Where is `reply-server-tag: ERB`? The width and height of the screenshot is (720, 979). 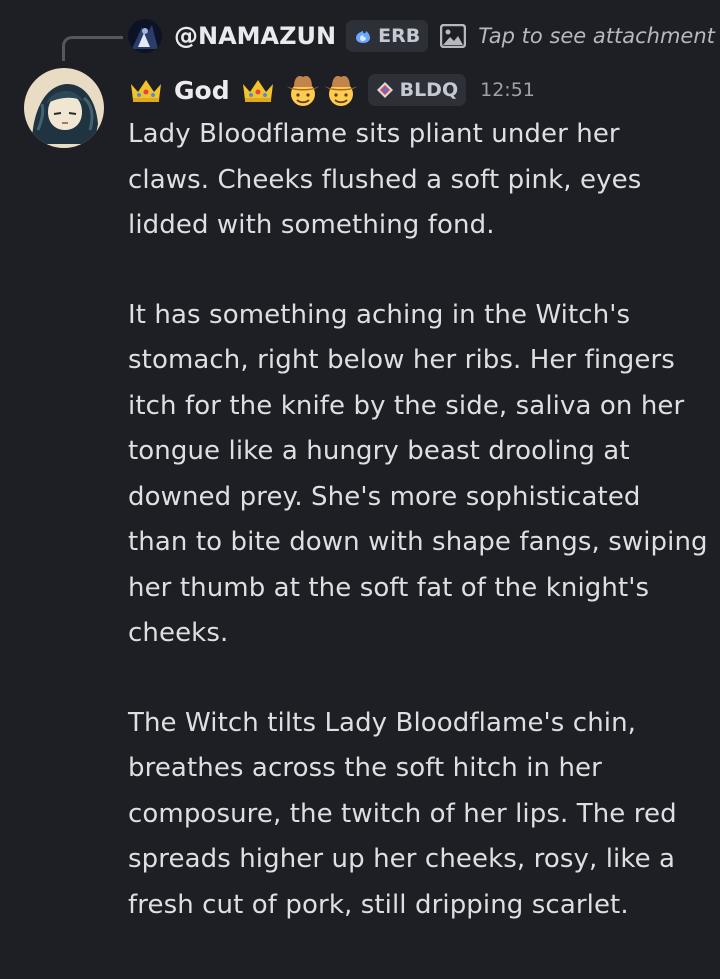
reply-server-tag: ERB is located at coordinates (387, 36).